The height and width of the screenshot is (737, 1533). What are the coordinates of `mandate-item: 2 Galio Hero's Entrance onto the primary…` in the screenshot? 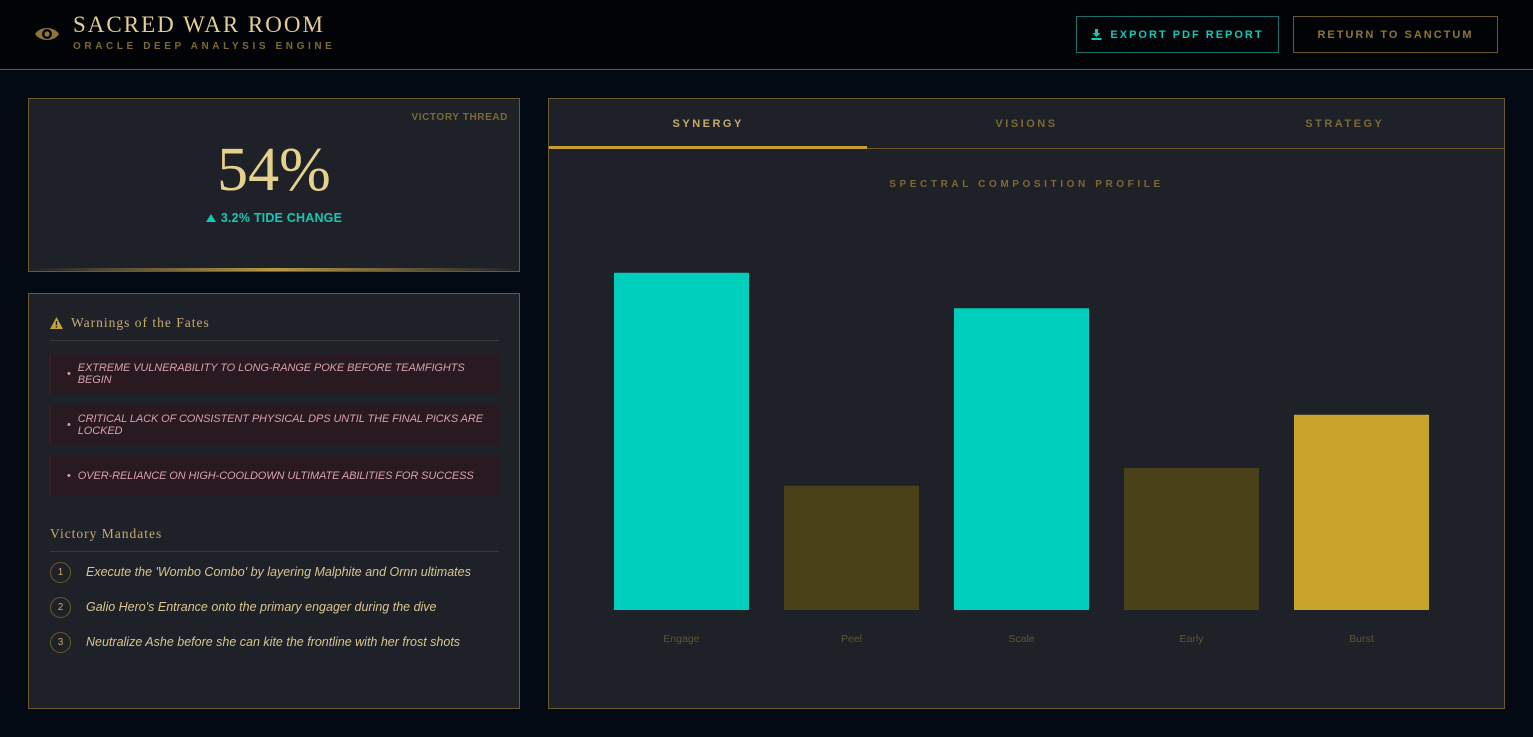 It's located at (274, 607).